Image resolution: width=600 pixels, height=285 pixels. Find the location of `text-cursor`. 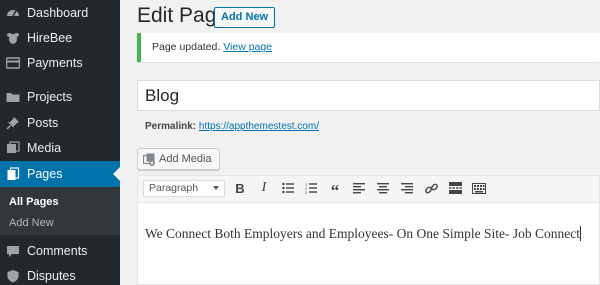

text-cursor is located at coordinates (580, 233).